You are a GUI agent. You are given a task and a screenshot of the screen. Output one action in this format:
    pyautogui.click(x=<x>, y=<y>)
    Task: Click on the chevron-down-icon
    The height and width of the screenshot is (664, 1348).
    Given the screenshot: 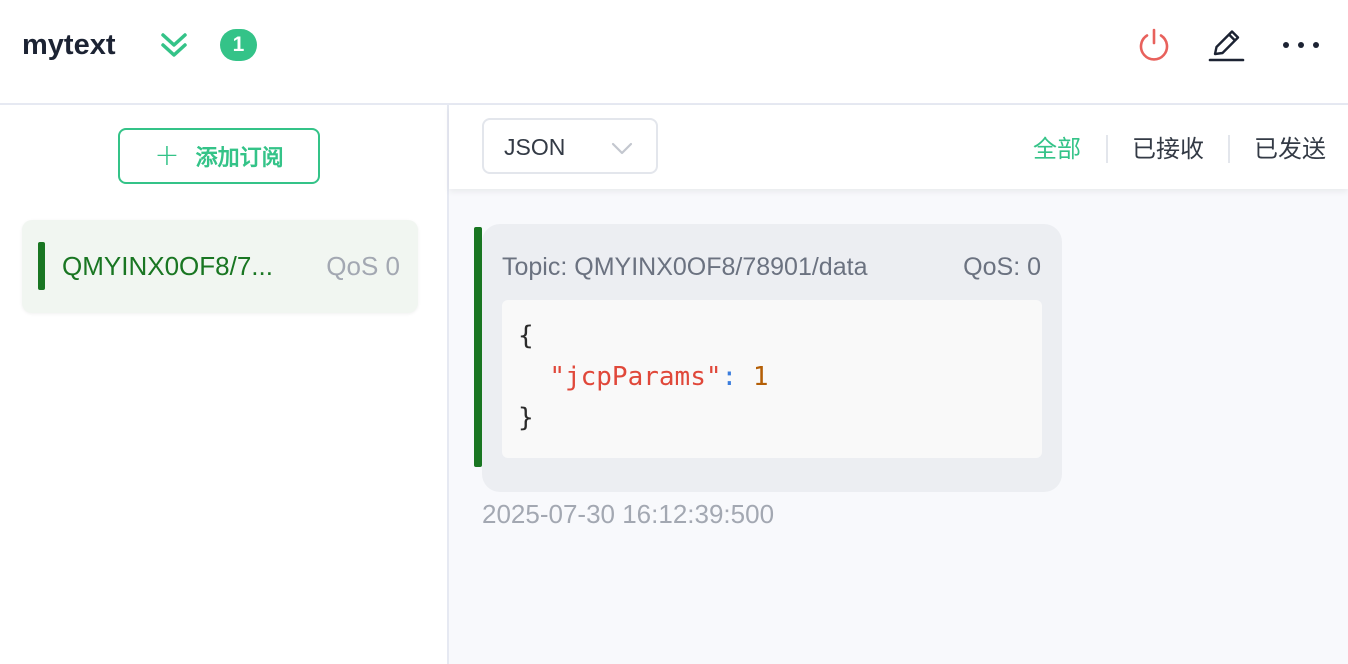 What is the action you would take?
    pyautogui.click(x=622, y=148)
    